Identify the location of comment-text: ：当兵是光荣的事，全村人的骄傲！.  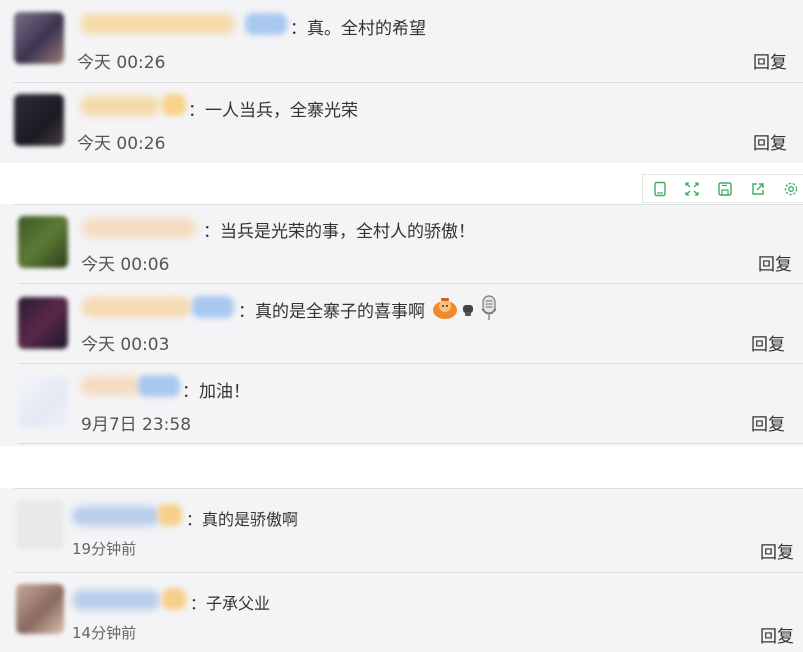
(339, 232).